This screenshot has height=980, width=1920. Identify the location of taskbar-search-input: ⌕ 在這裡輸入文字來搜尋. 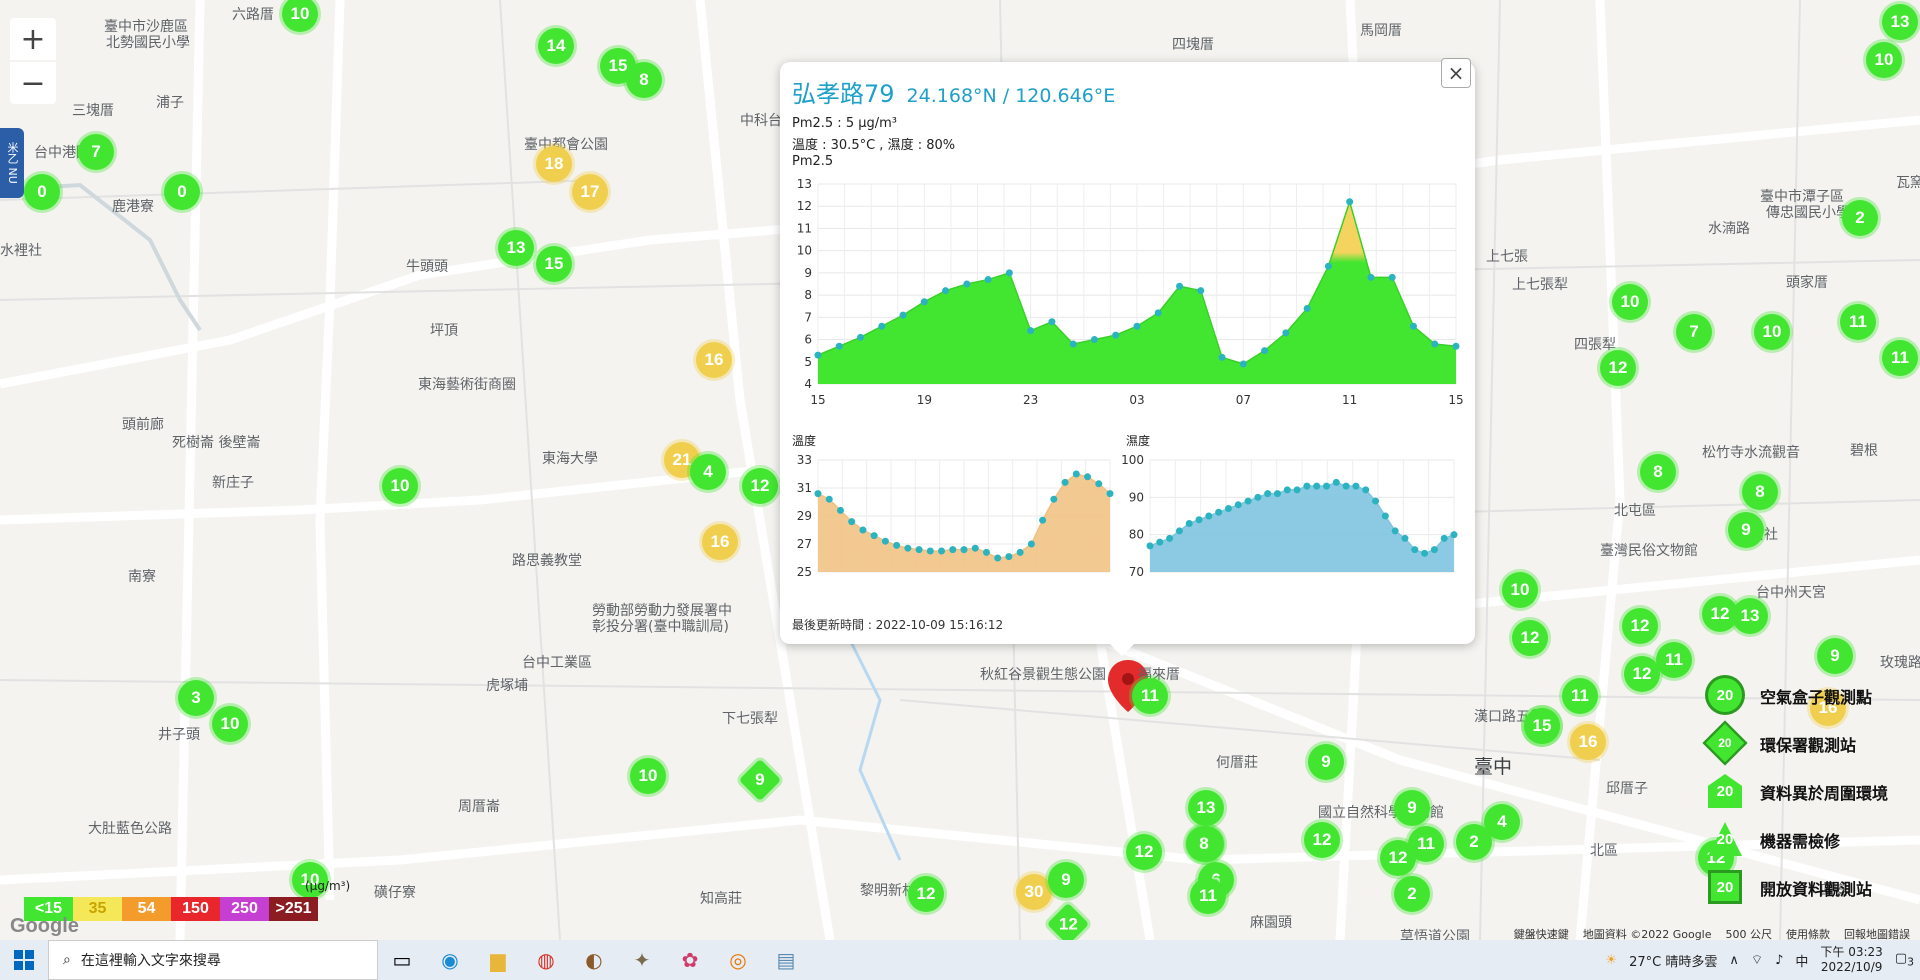
(213, 960).